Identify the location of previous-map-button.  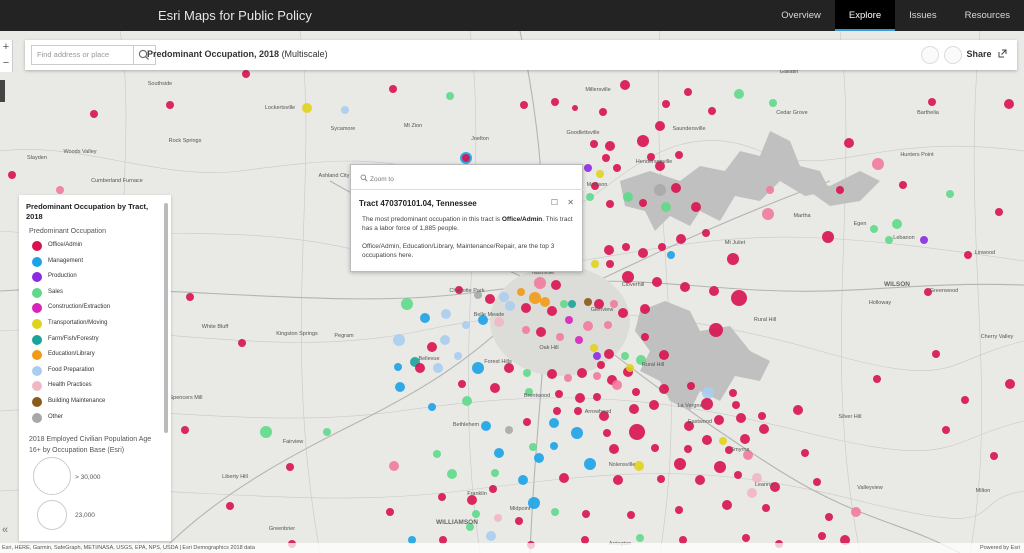
(930, 55).